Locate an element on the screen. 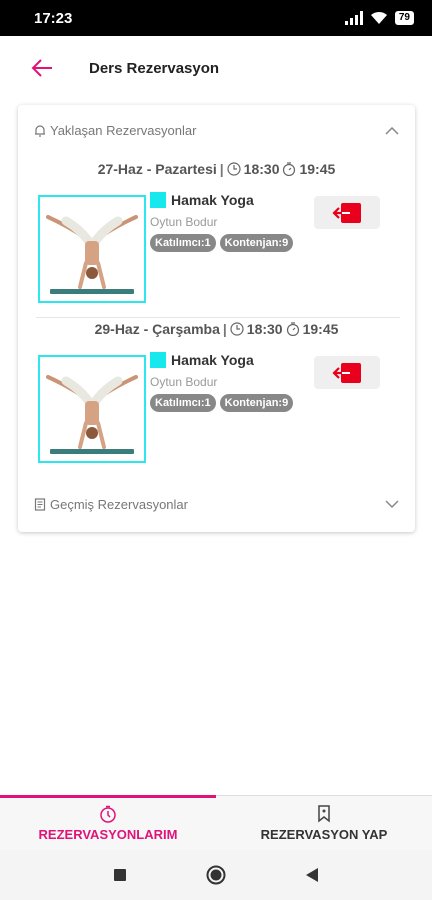 This screenshot has height=900, width=432. reservation-2-date-line: 29-Haz - Çarşamba | 18:30 19:45 is located at coordinates (216, 329).